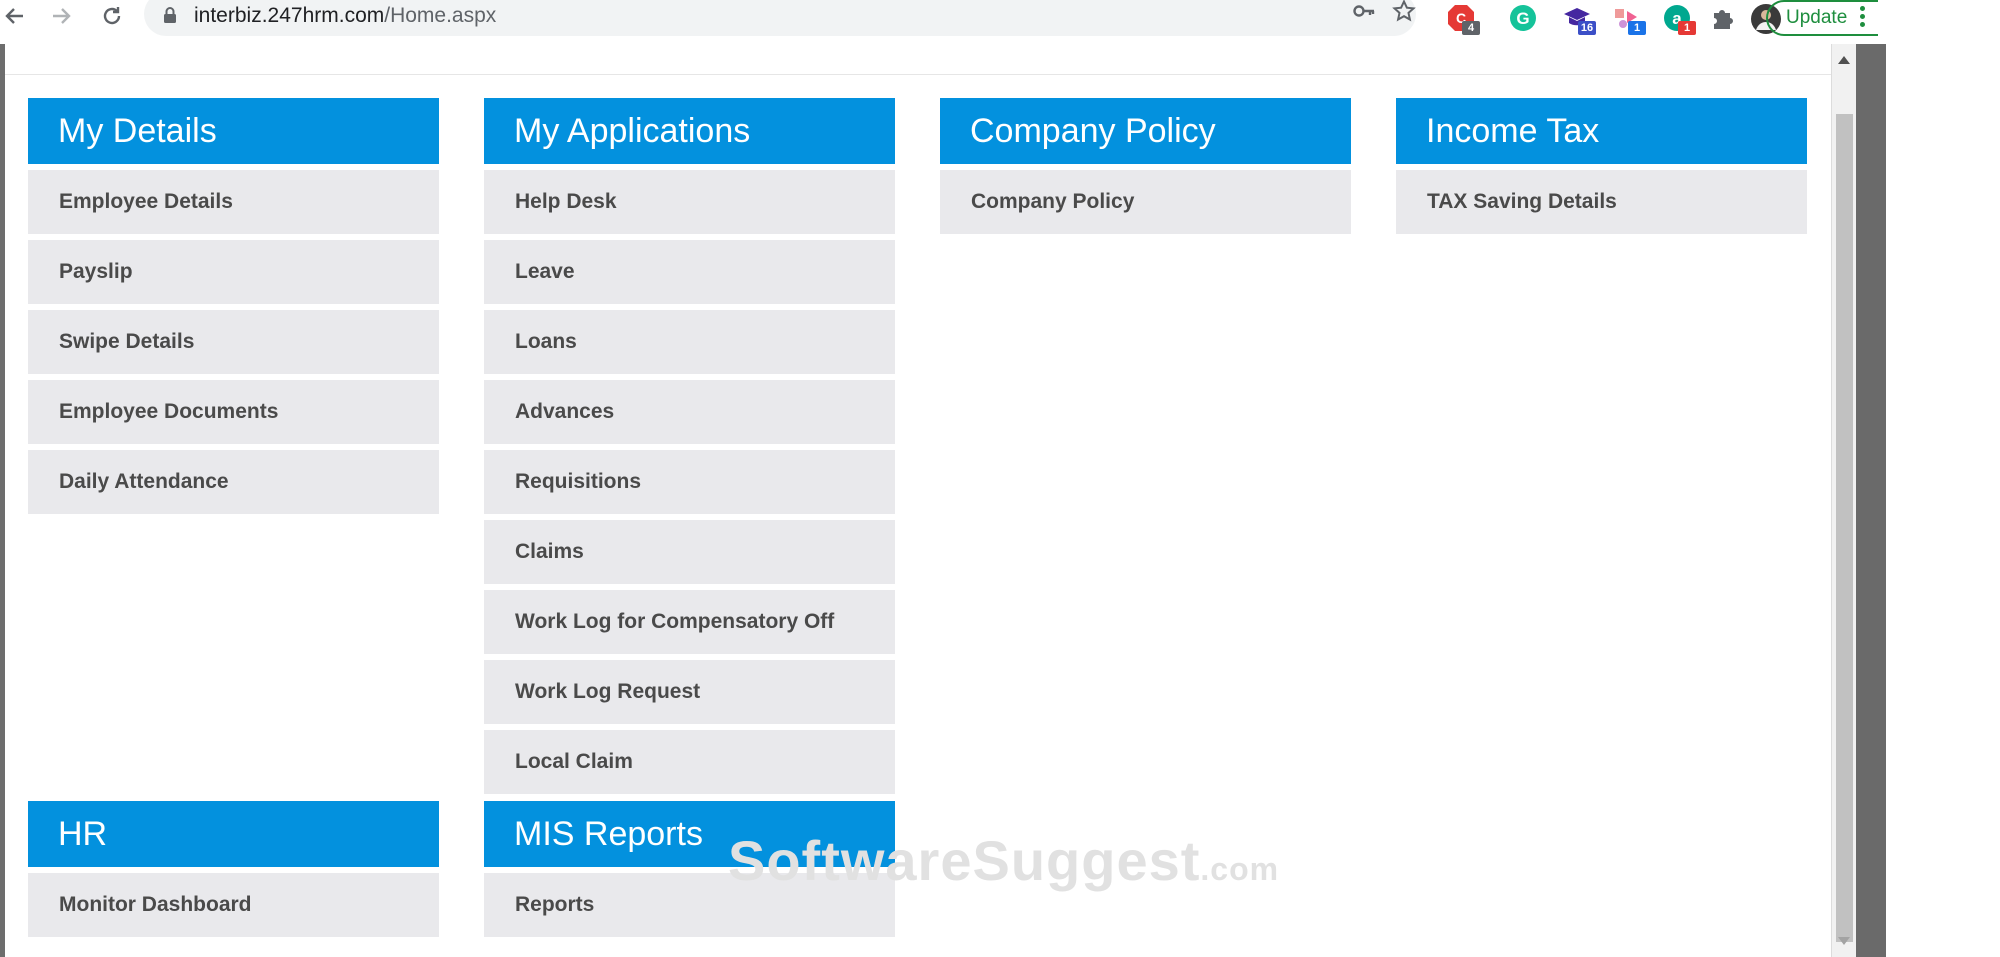 Image resolution: width=2000 pixels, height=957 pixels. I want to click on url-text: interbiz.247hrm.com/Home.aspx, so click(345, 15).